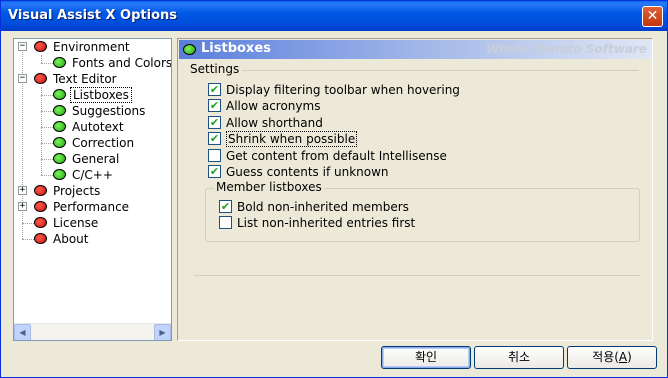  I want to click on tree-item-autotext: Autotext, so click(89, 127).